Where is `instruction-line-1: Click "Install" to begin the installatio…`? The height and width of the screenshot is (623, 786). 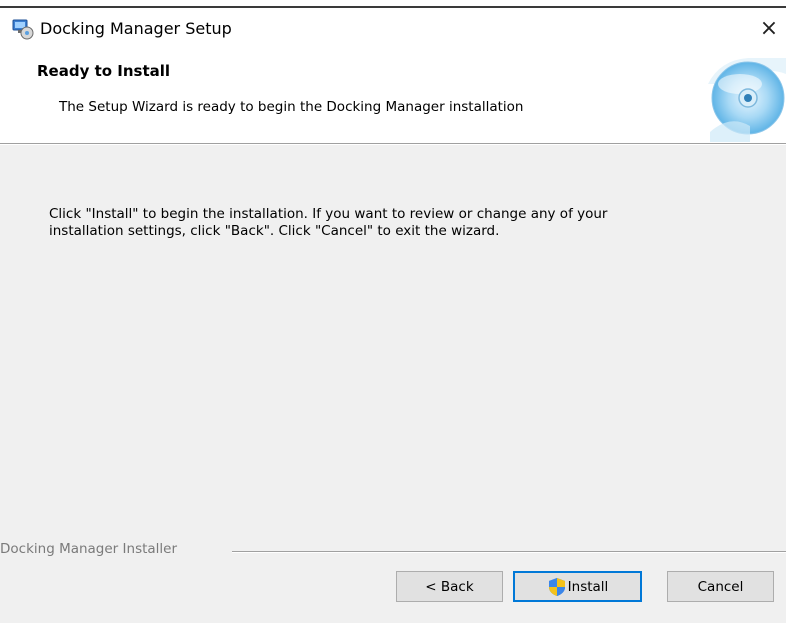 instruction-line-1: Click "Install" to begin the installatio… is located at coordinates (328, 214).